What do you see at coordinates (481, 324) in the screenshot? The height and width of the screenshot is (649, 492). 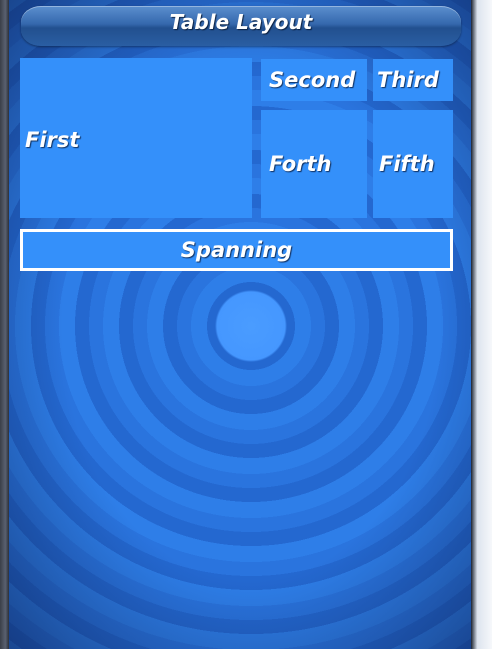 I see `device-bezel-right` at bounding box center [481, 324].